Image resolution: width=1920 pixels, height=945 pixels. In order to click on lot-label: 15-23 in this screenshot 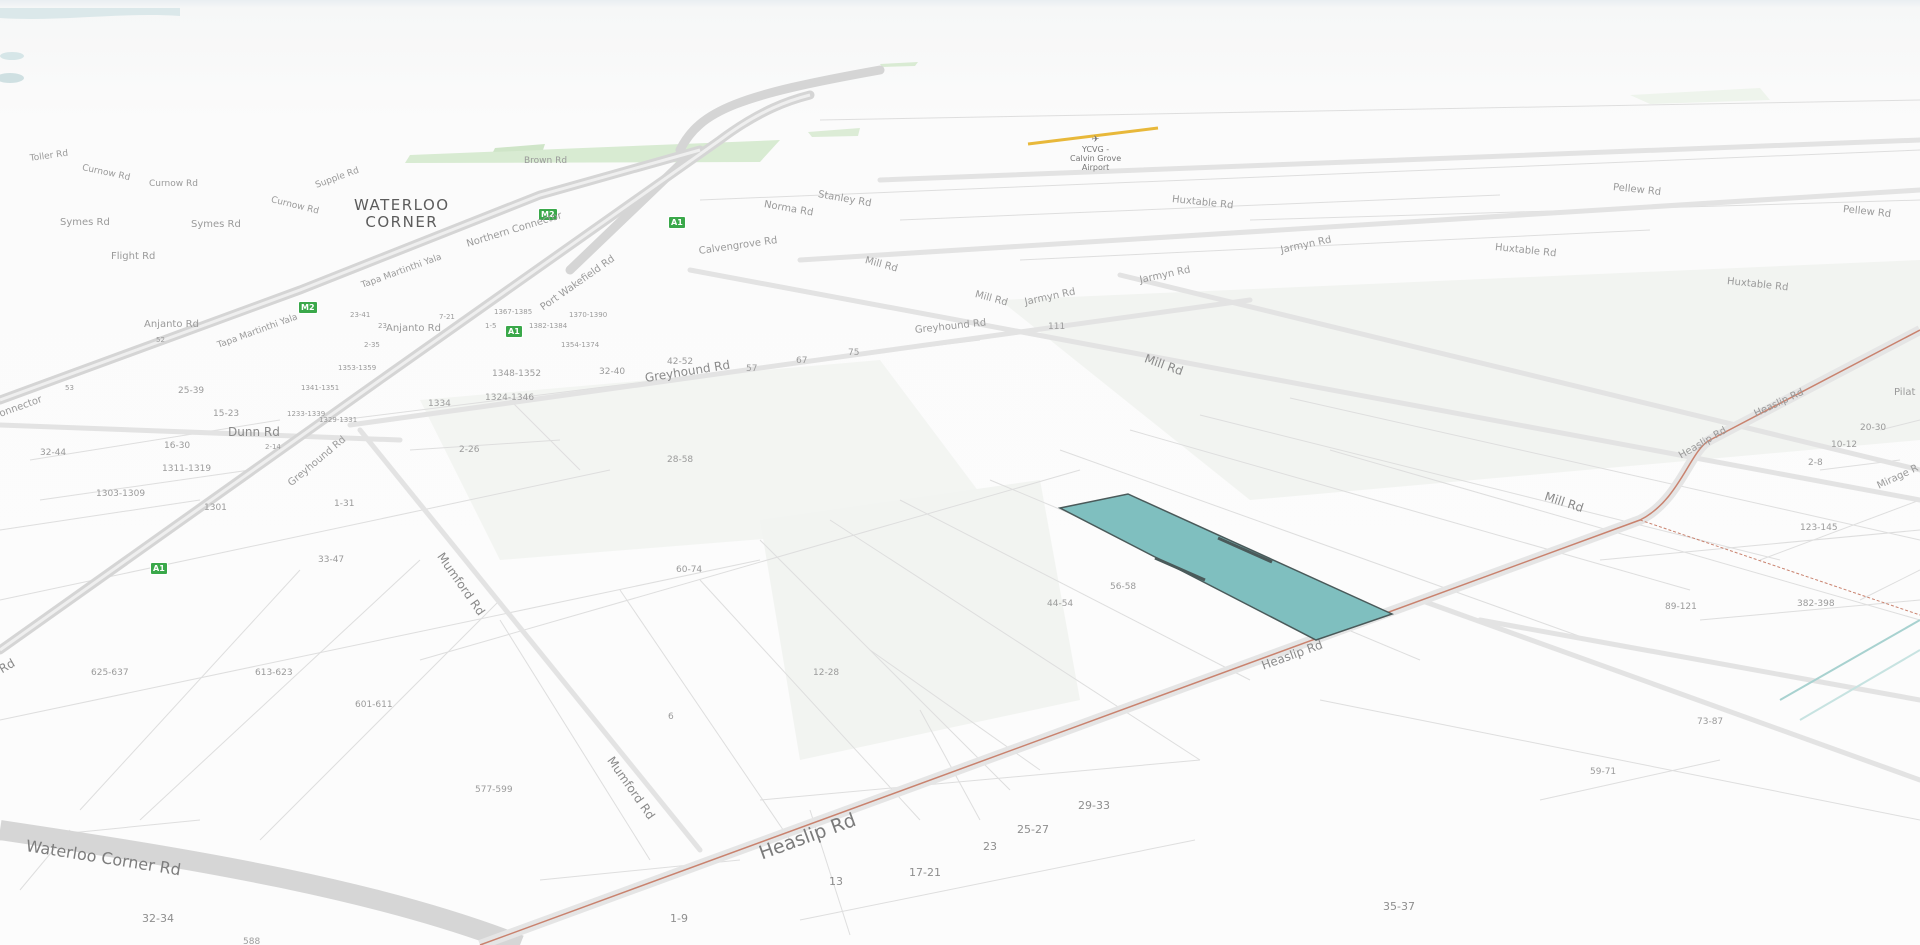, I will do `click(226, 414)`.